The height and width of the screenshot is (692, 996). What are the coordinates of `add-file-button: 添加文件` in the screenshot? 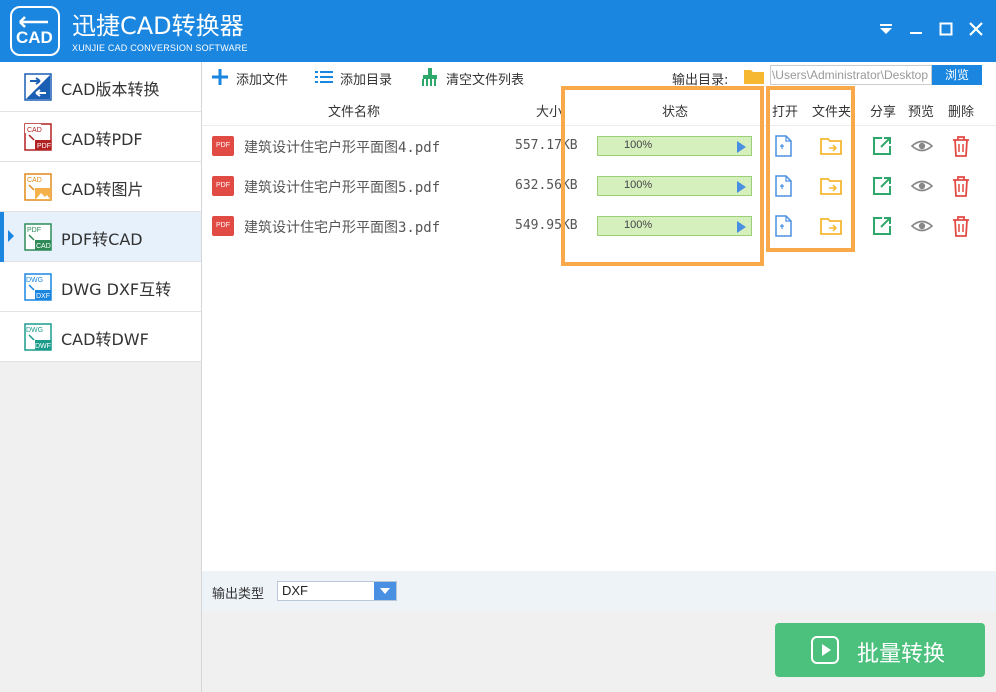 It's located at (255, 77).